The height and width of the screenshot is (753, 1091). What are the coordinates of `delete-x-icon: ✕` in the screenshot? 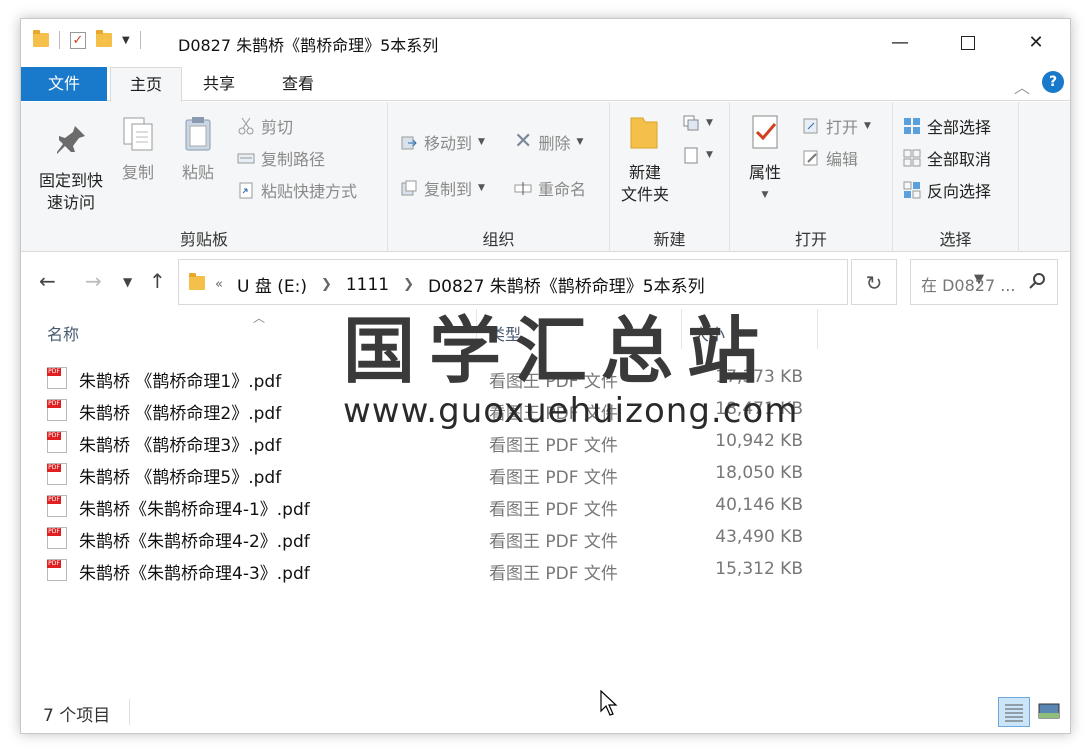 It's located at (523, 141).